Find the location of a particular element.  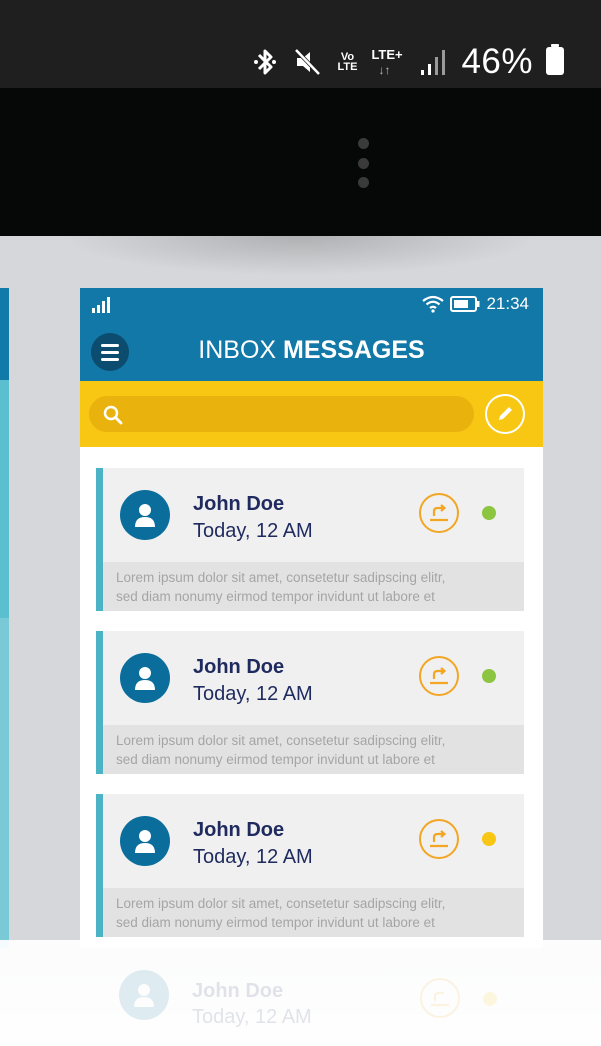

toolbar-shadow is located at coordinates (300, 256).